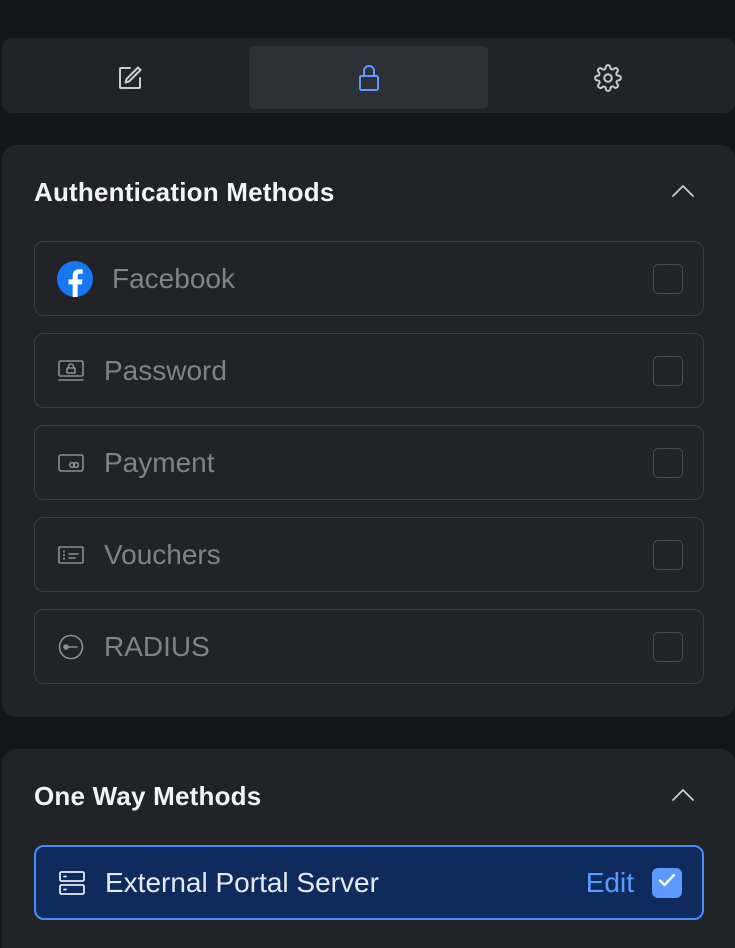 The image size is (735, 948). I want to click on top-bar, so click(367, 18).